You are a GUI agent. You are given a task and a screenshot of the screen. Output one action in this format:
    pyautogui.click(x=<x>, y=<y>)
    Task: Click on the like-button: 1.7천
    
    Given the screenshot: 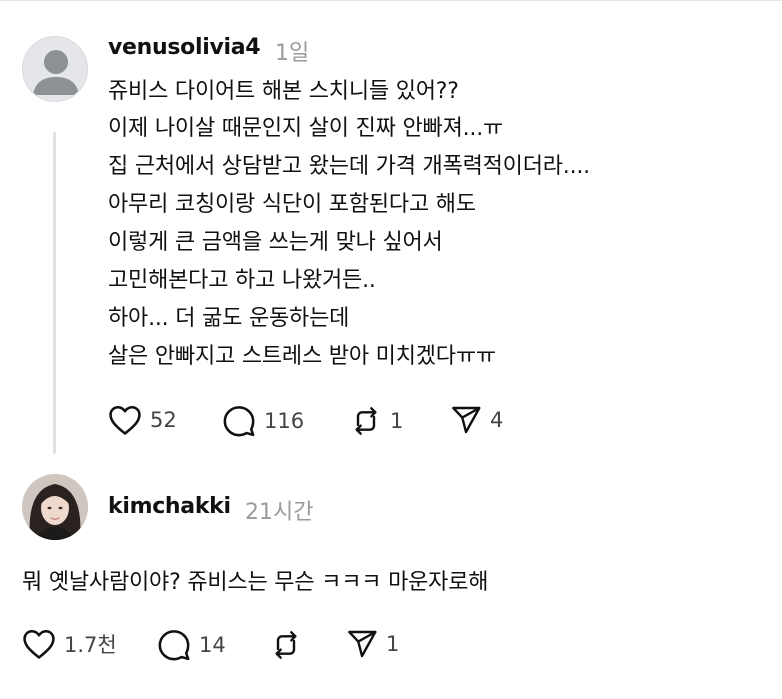 What is the action you would take?
    pyautogui.click(x=69, y=644)
    